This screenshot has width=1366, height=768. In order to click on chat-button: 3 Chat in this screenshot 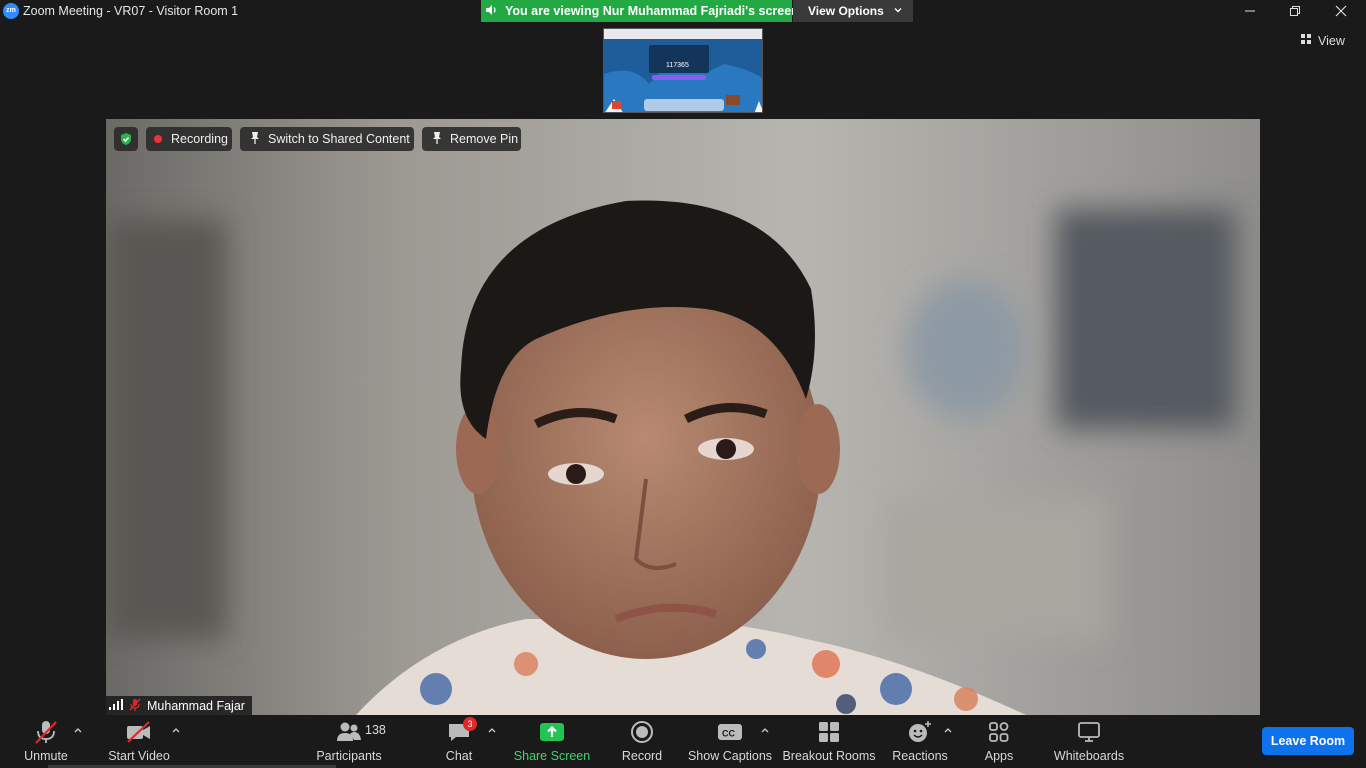, I will do `click(460, 741)`.